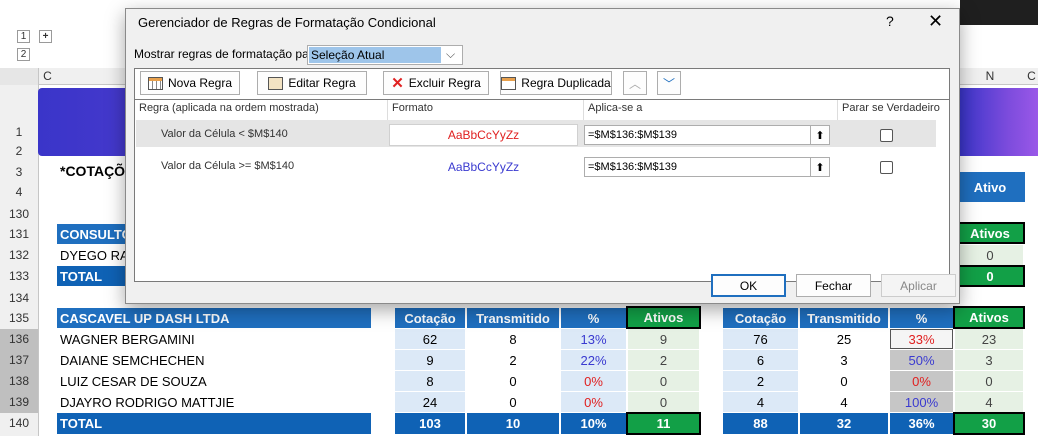 The height and width of the screenshot is (436, 1038). What do you see at coordinates (214, 360) in the screenshot?
I see `person-name-cell: DAIANE SEMCHECHEN` at bounding box center [214, 360].